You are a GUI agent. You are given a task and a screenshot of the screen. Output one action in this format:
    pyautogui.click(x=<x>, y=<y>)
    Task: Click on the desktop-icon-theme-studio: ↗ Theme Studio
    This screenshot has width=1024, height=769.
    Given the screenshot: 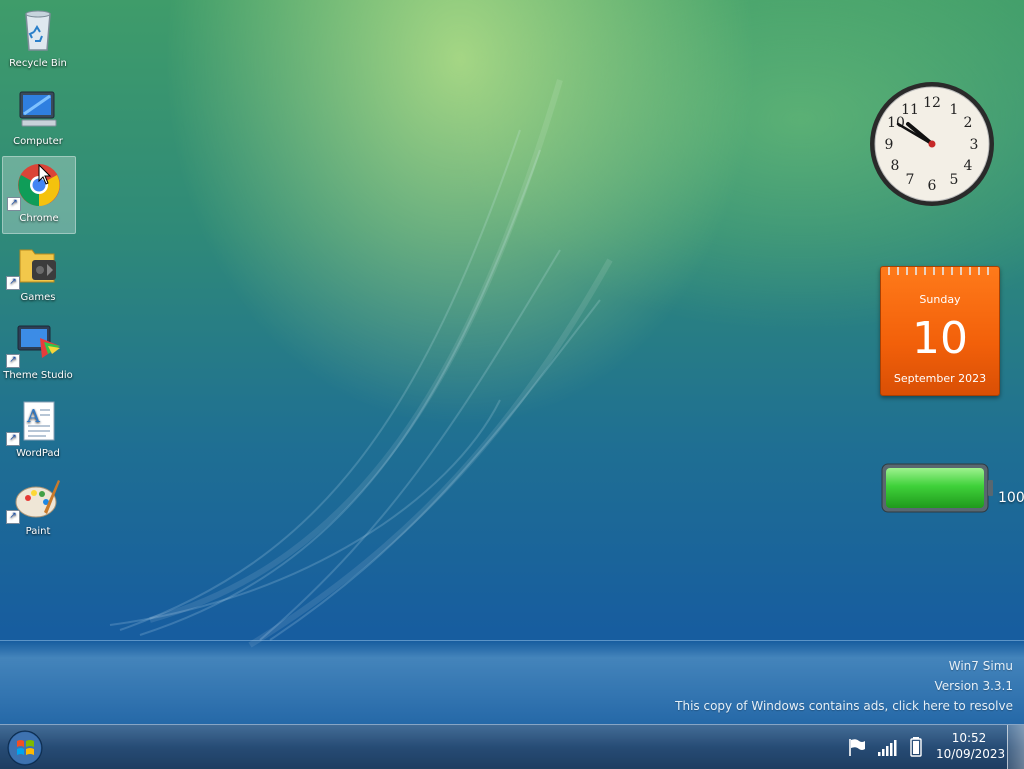 What is the action you would take?
    pyautogui.click(x=38, y=352)
    